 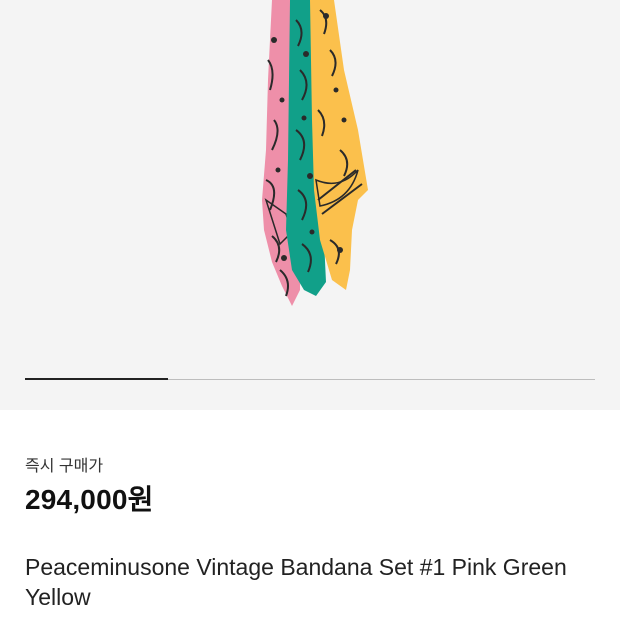 I want to click on carousel-progress-indicator, so click(x=96, y=379).